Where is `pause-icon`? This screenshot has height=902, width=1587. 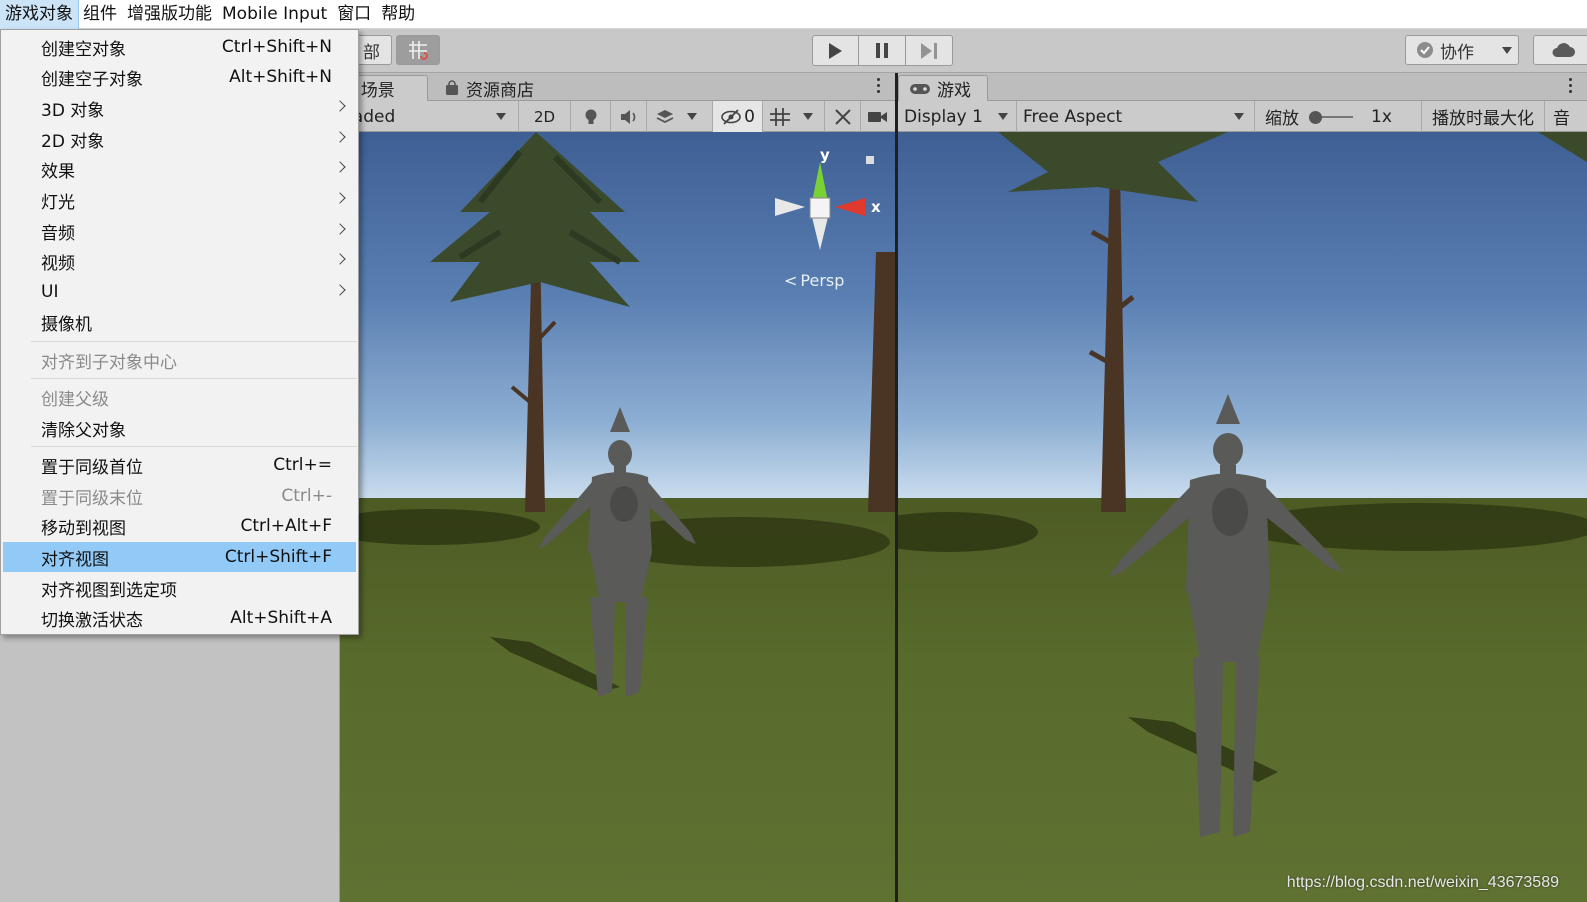 pause-icon is located at coordinates (882, 50).